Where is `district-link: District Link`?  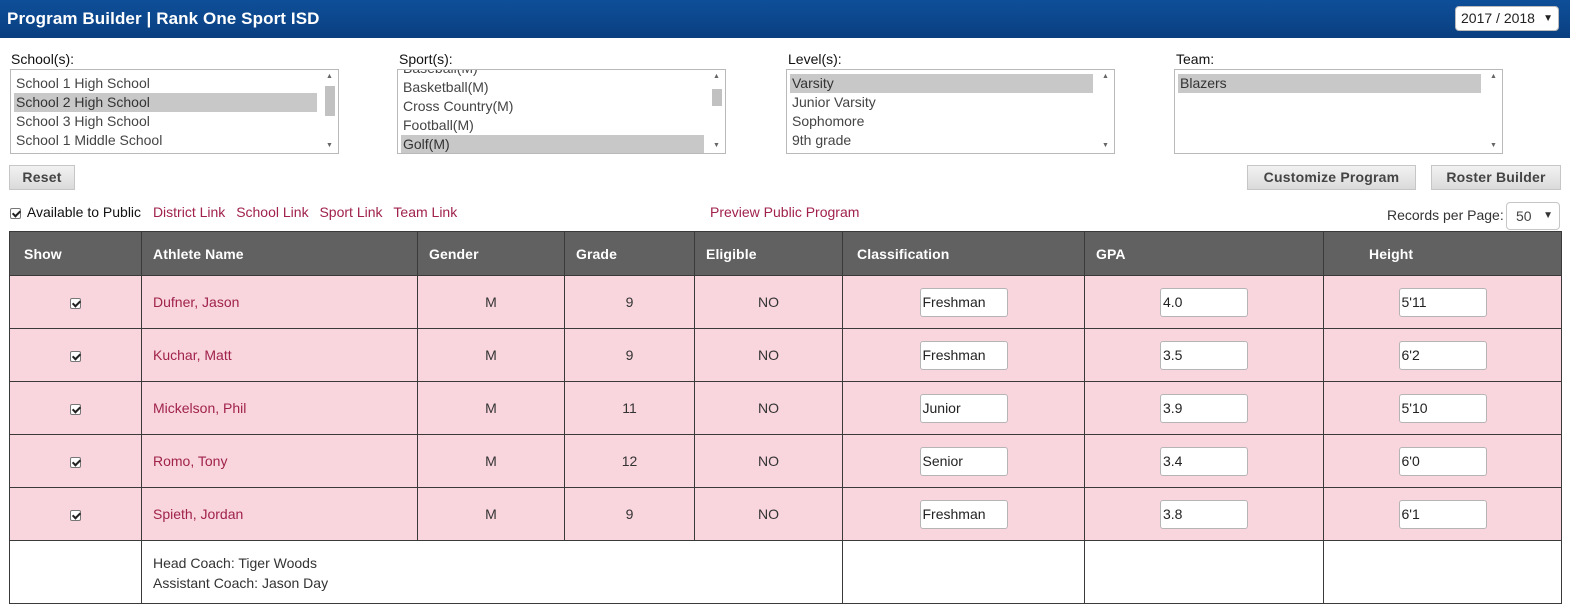 district-link: District Link is located at coordinates (189, 212).